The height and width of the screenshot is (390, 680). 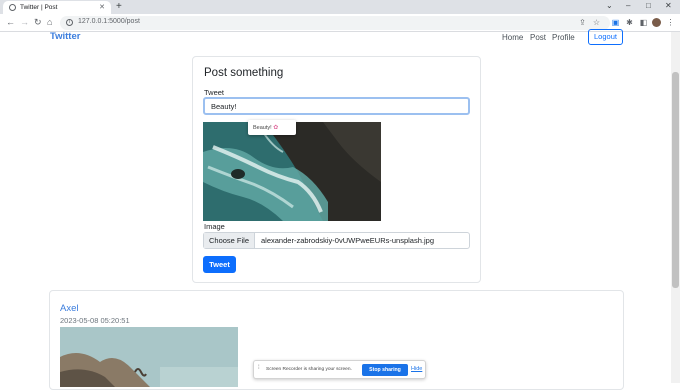 What do you see at coordinates (219, 264) in the screenshot?
I see `tweet-submit-button: Tweet` at bounding box center [219, 264].